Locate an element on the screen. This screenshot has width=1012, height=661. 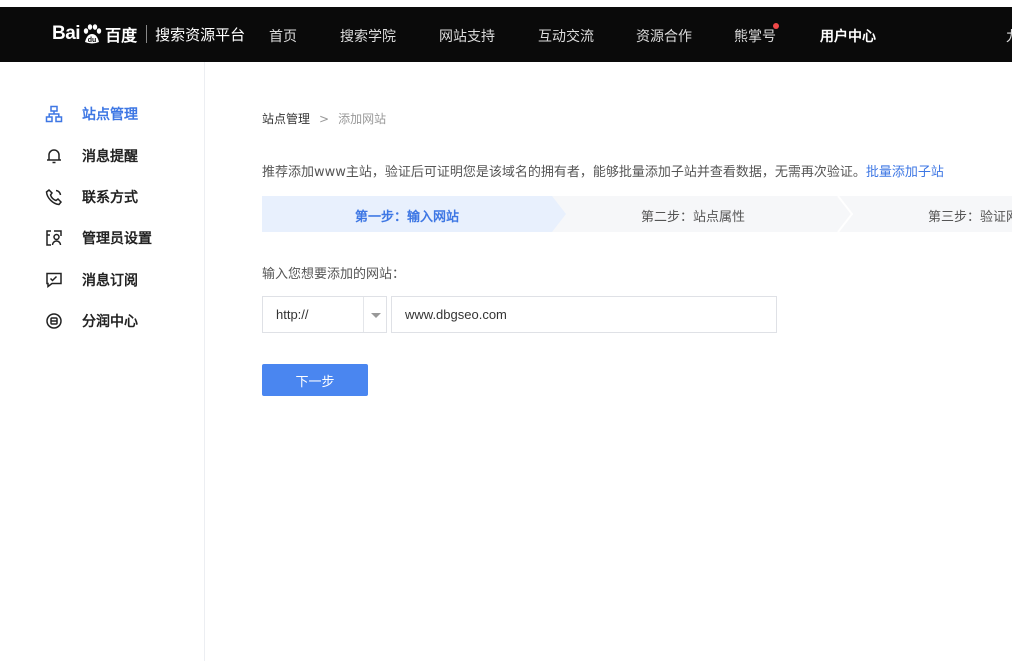
url-field-label: 输入您想要添加的网站： is located at coordinates (334, 274).